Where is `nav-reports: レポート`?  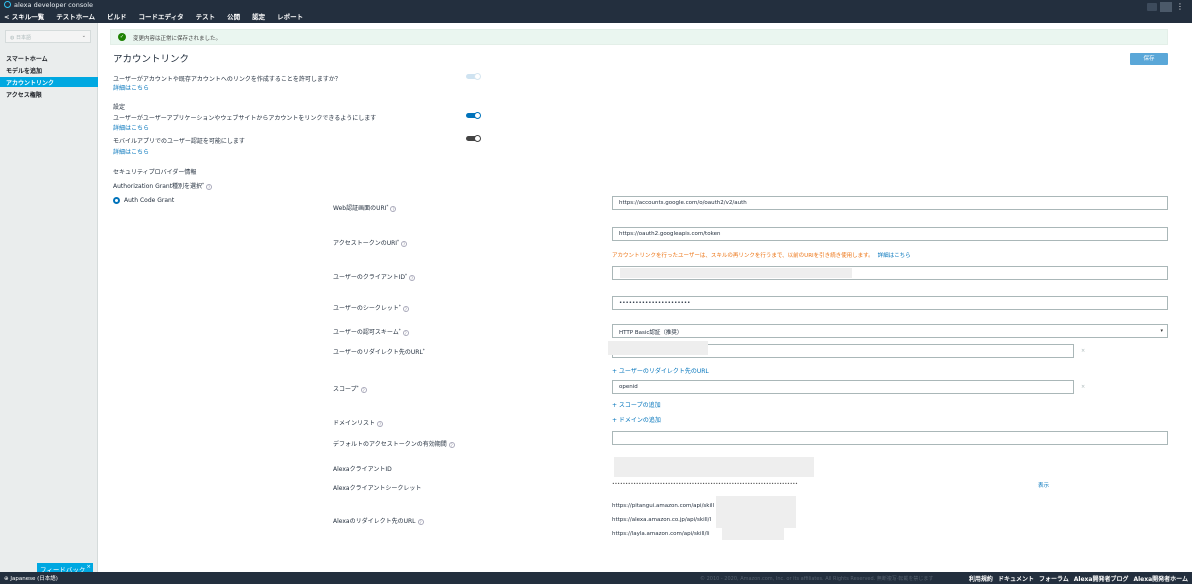
nav-reports: レポート is located at coordinates (290, 18).